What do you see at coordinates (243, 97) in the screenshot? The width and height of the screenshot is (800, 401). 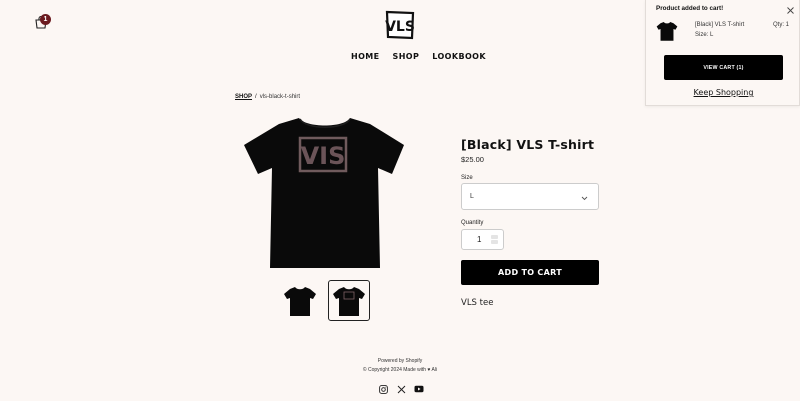 I see `breadcrumb-shop-link: SHOP` at bounding box center [243, 97].